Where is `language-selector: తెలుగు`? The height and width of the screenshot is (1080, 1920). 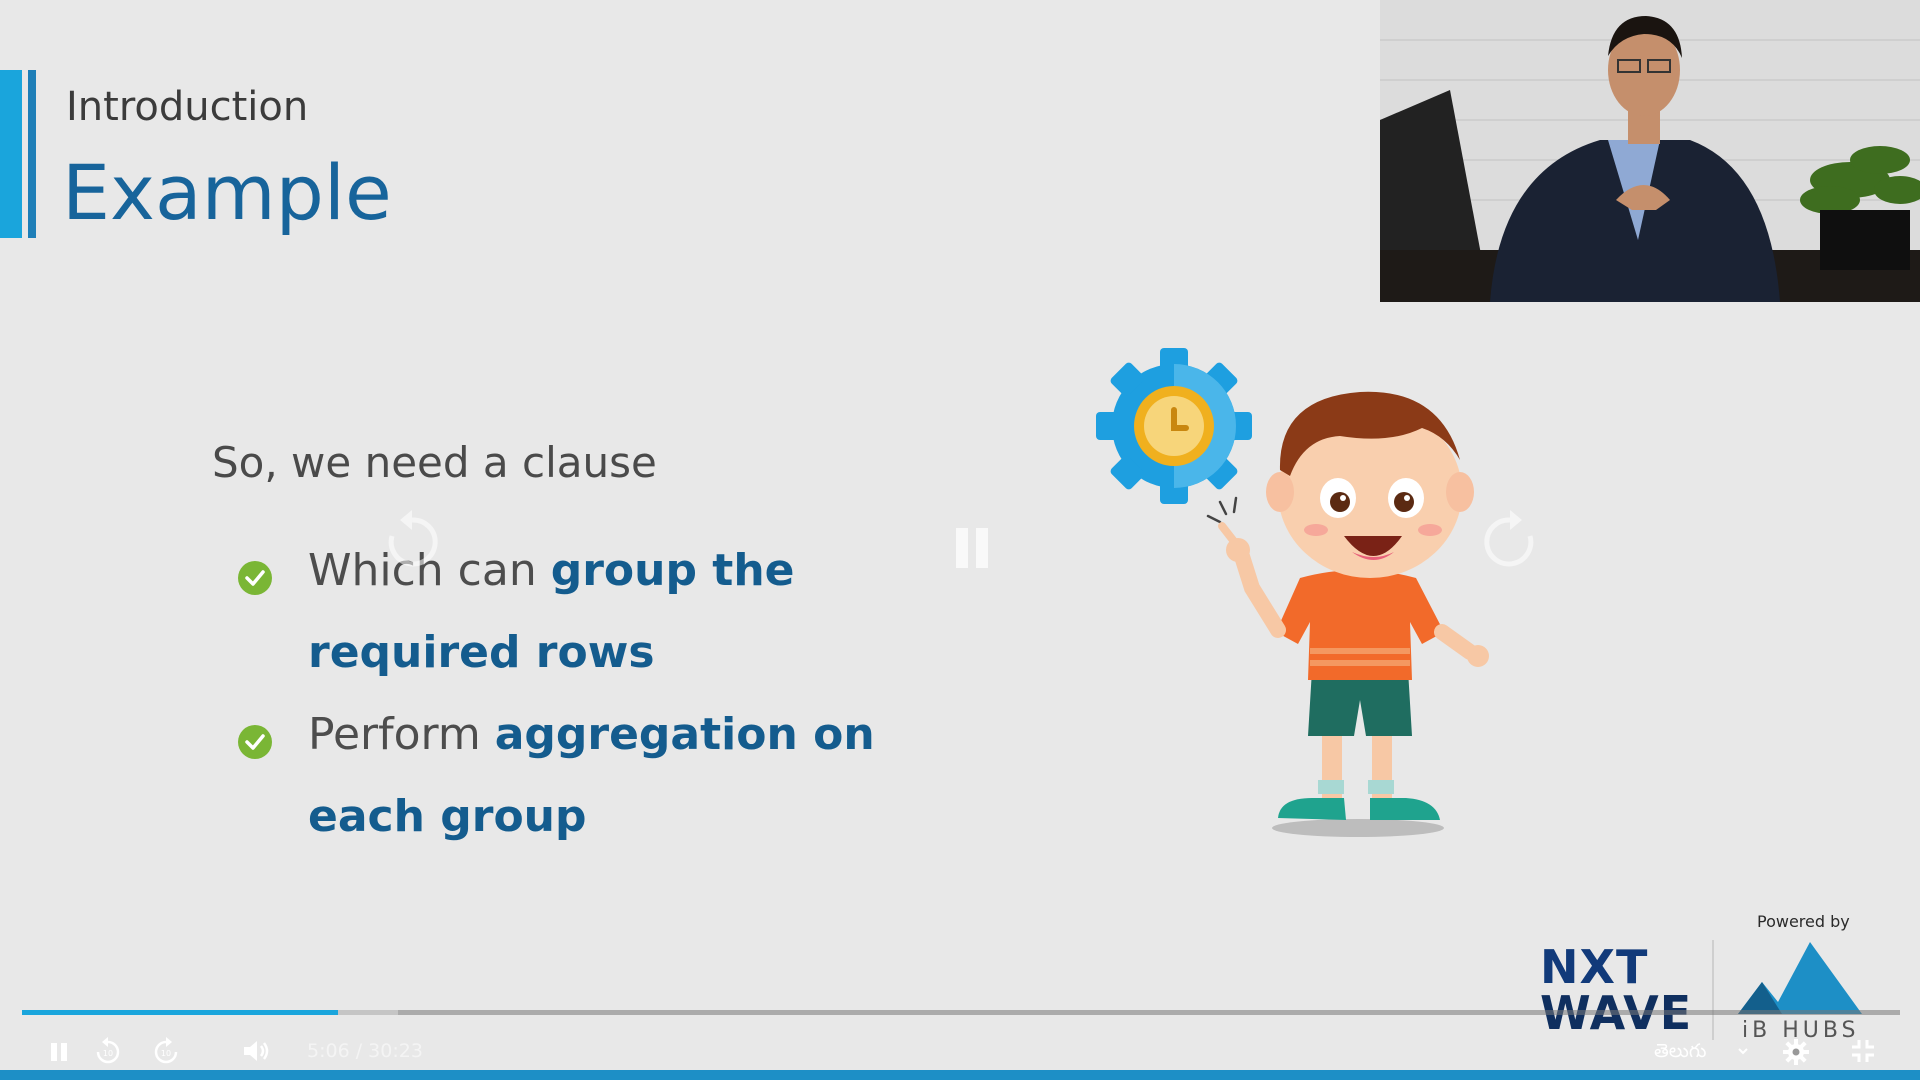
language-selector: తెలుగు is located at coordinates (1680, 1053).